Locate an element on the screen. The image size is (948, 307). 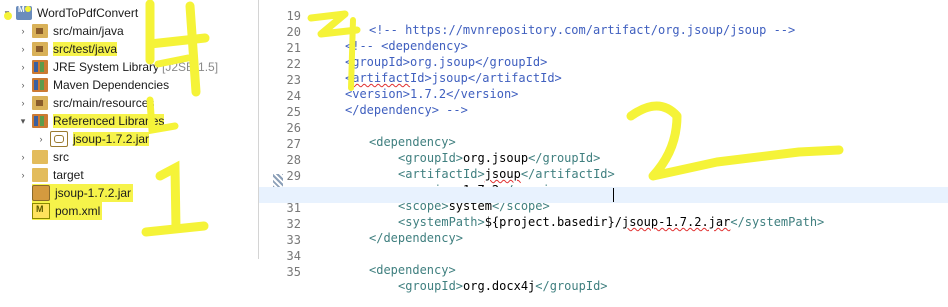
code-line-28: 28 <artifactId>jsoup</artifactId> is located at coordinates (603, 160).